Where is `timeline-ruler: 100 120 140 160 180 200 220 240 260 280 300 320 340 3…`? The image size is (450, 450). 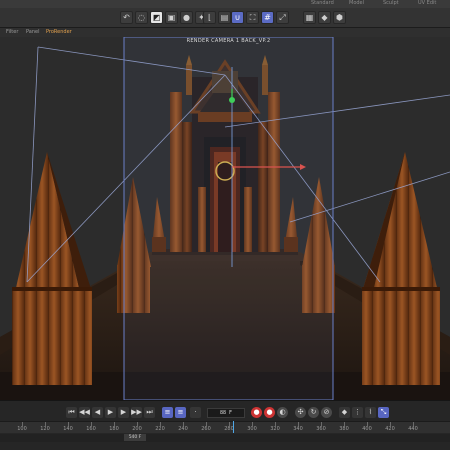
timeline-ruler: 100 120 140 160 180 200 220 240 260 280 300 320 340 3… is located at coordinates (225, 427).